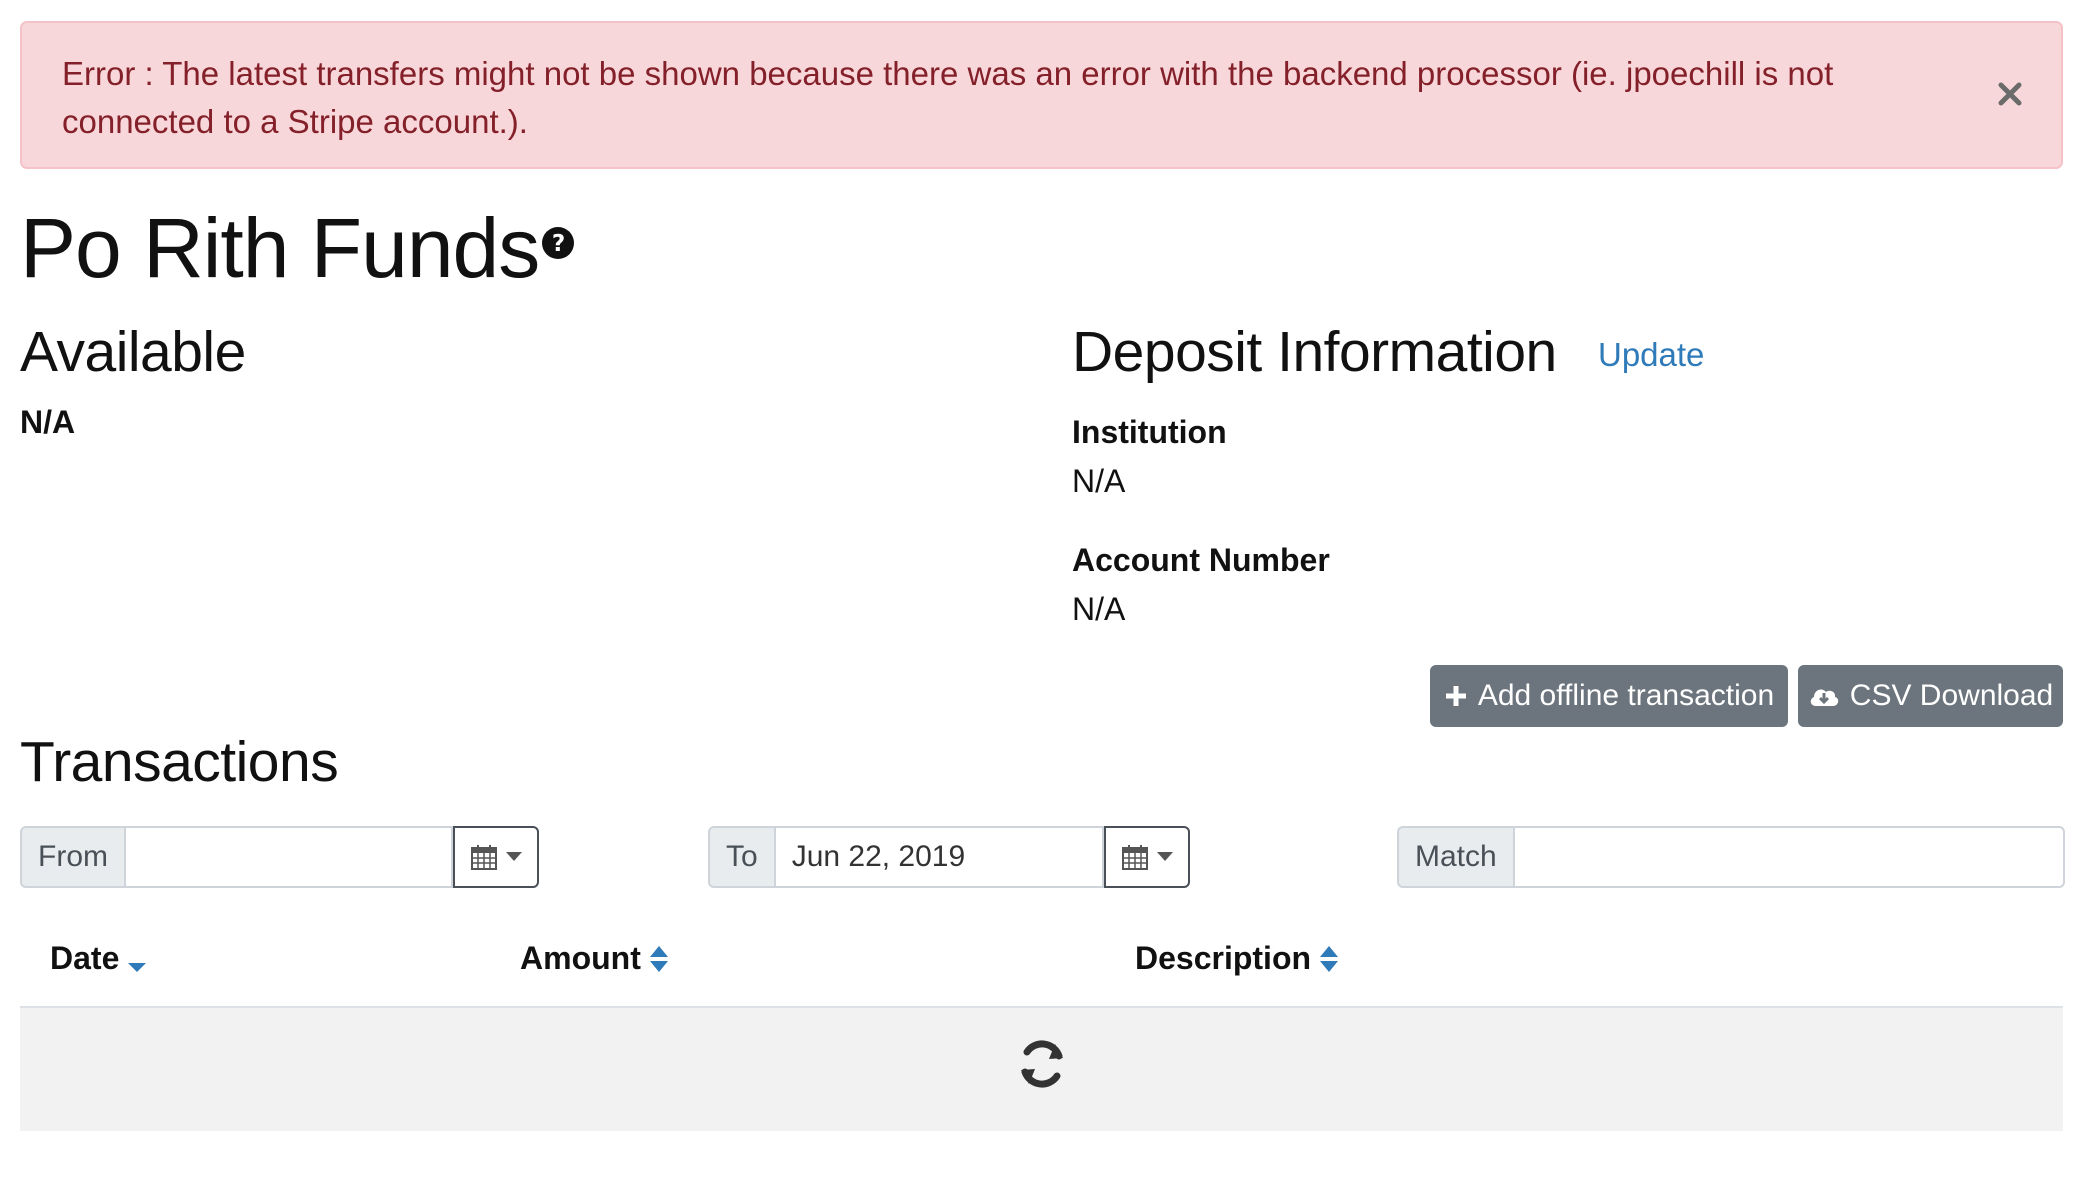 This screenshot has width=2088, height=1200. What do you see at coordinates (85, 958) in the screenshot?
I see `column-header-label: Date` at bounding box center [85, 958].